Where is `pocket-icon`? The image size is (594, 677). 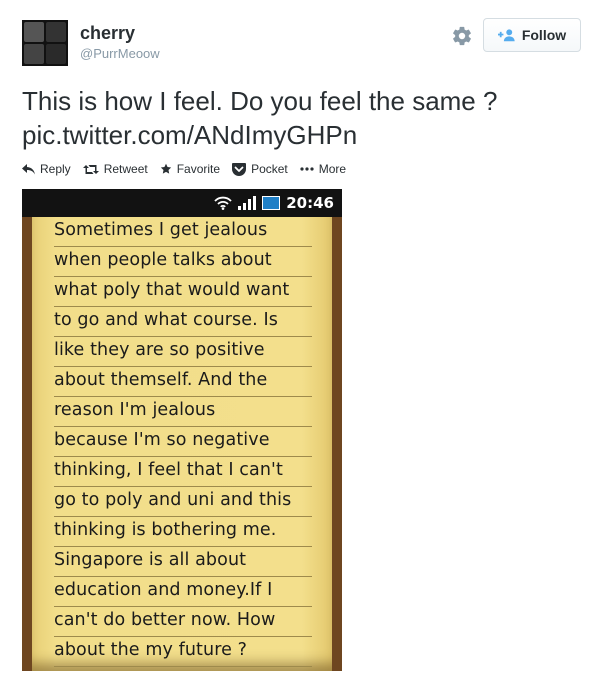 pocket-icon is located at coordinates (239, 169).